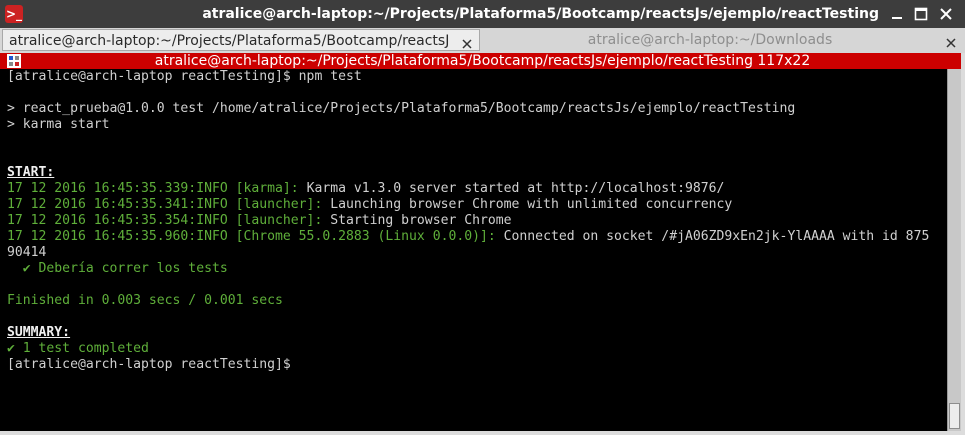 The image size is (965, 435). Describe the element at coordinates (27, 252) in the screenshot. I see `terminal-line: 90414` at that location.